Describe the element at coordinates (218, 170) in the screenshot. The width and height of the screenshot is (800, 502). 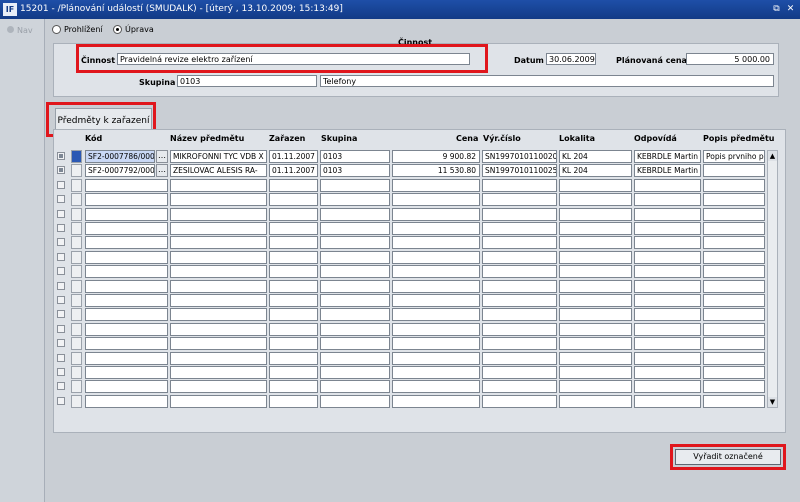
I see `cell-nazev: ZESILOVAC ALESIS RA-` at that location.